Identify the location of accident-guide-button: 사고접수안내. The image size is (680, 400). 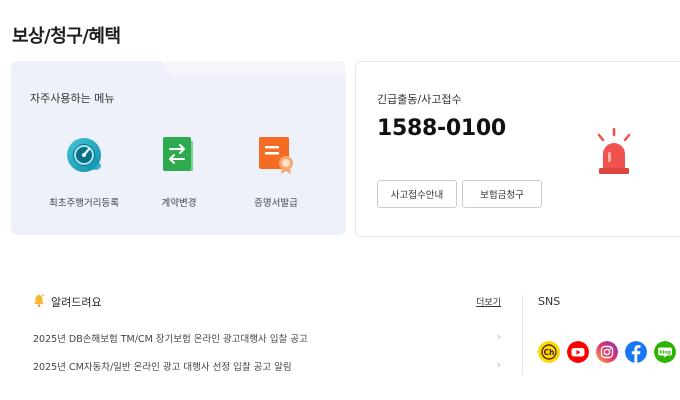
(417, 194).